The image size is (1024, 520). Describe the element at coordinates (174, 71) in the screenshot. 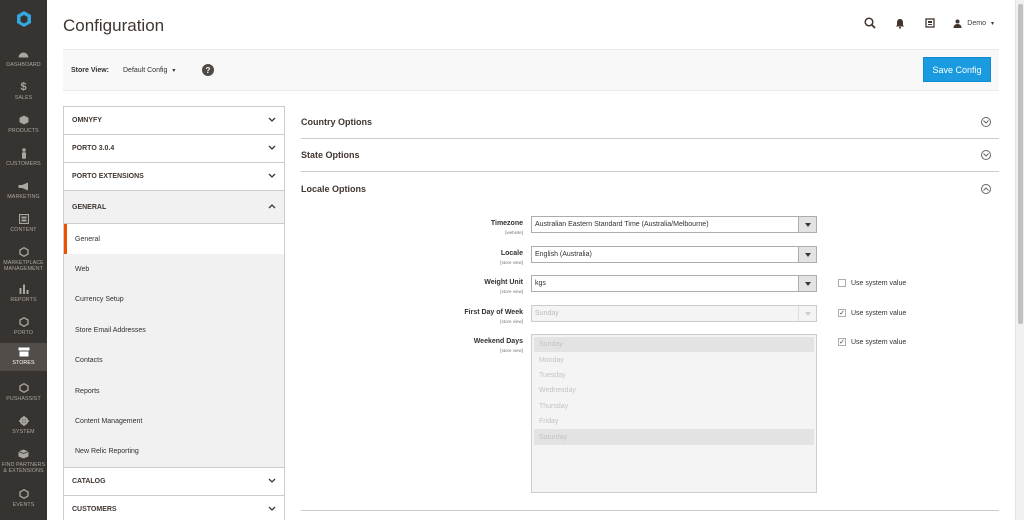

I see `chevron-down-icon: ▾` at that location.